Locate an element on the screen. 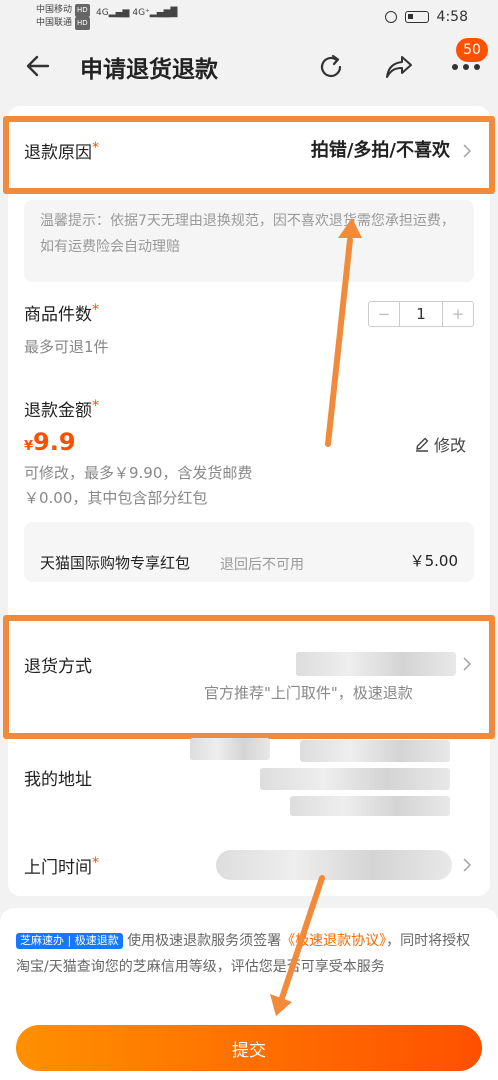 The image size is (498, 1080). quantity-label: 商品件数* is located at coordinates (61, 313).